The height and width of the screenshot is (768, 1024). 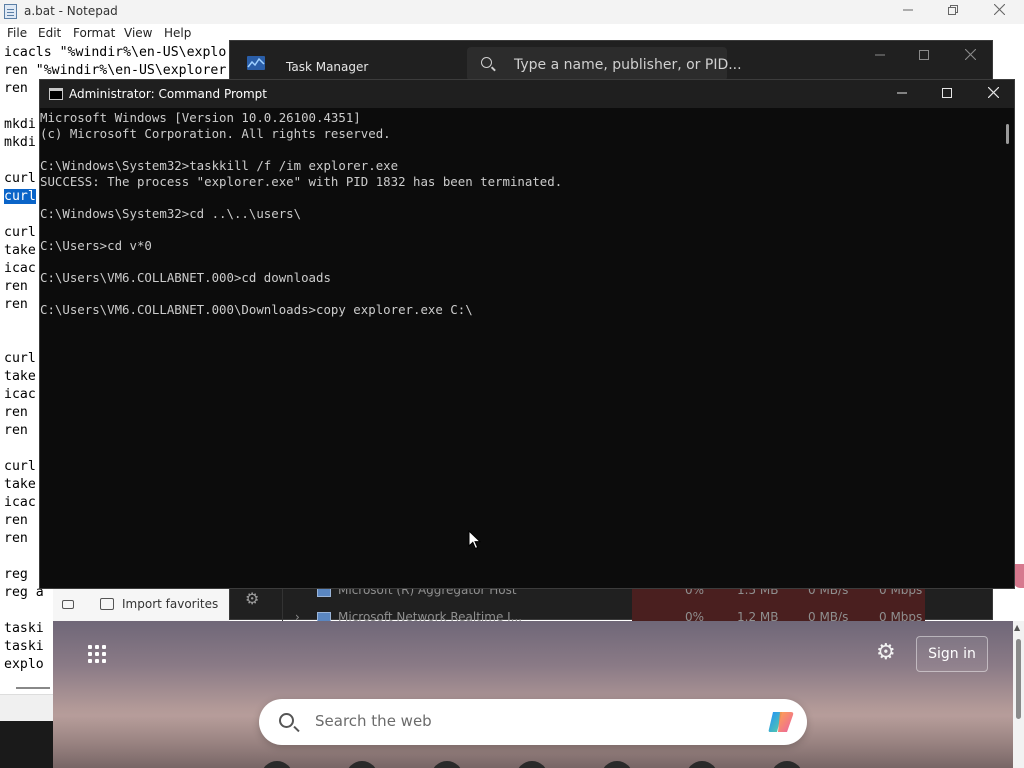 What do you see at coordinates (33, 688) in the screenshot?
I see `notepad-horizontal-scrollbar` at bounding box center [33, 688].